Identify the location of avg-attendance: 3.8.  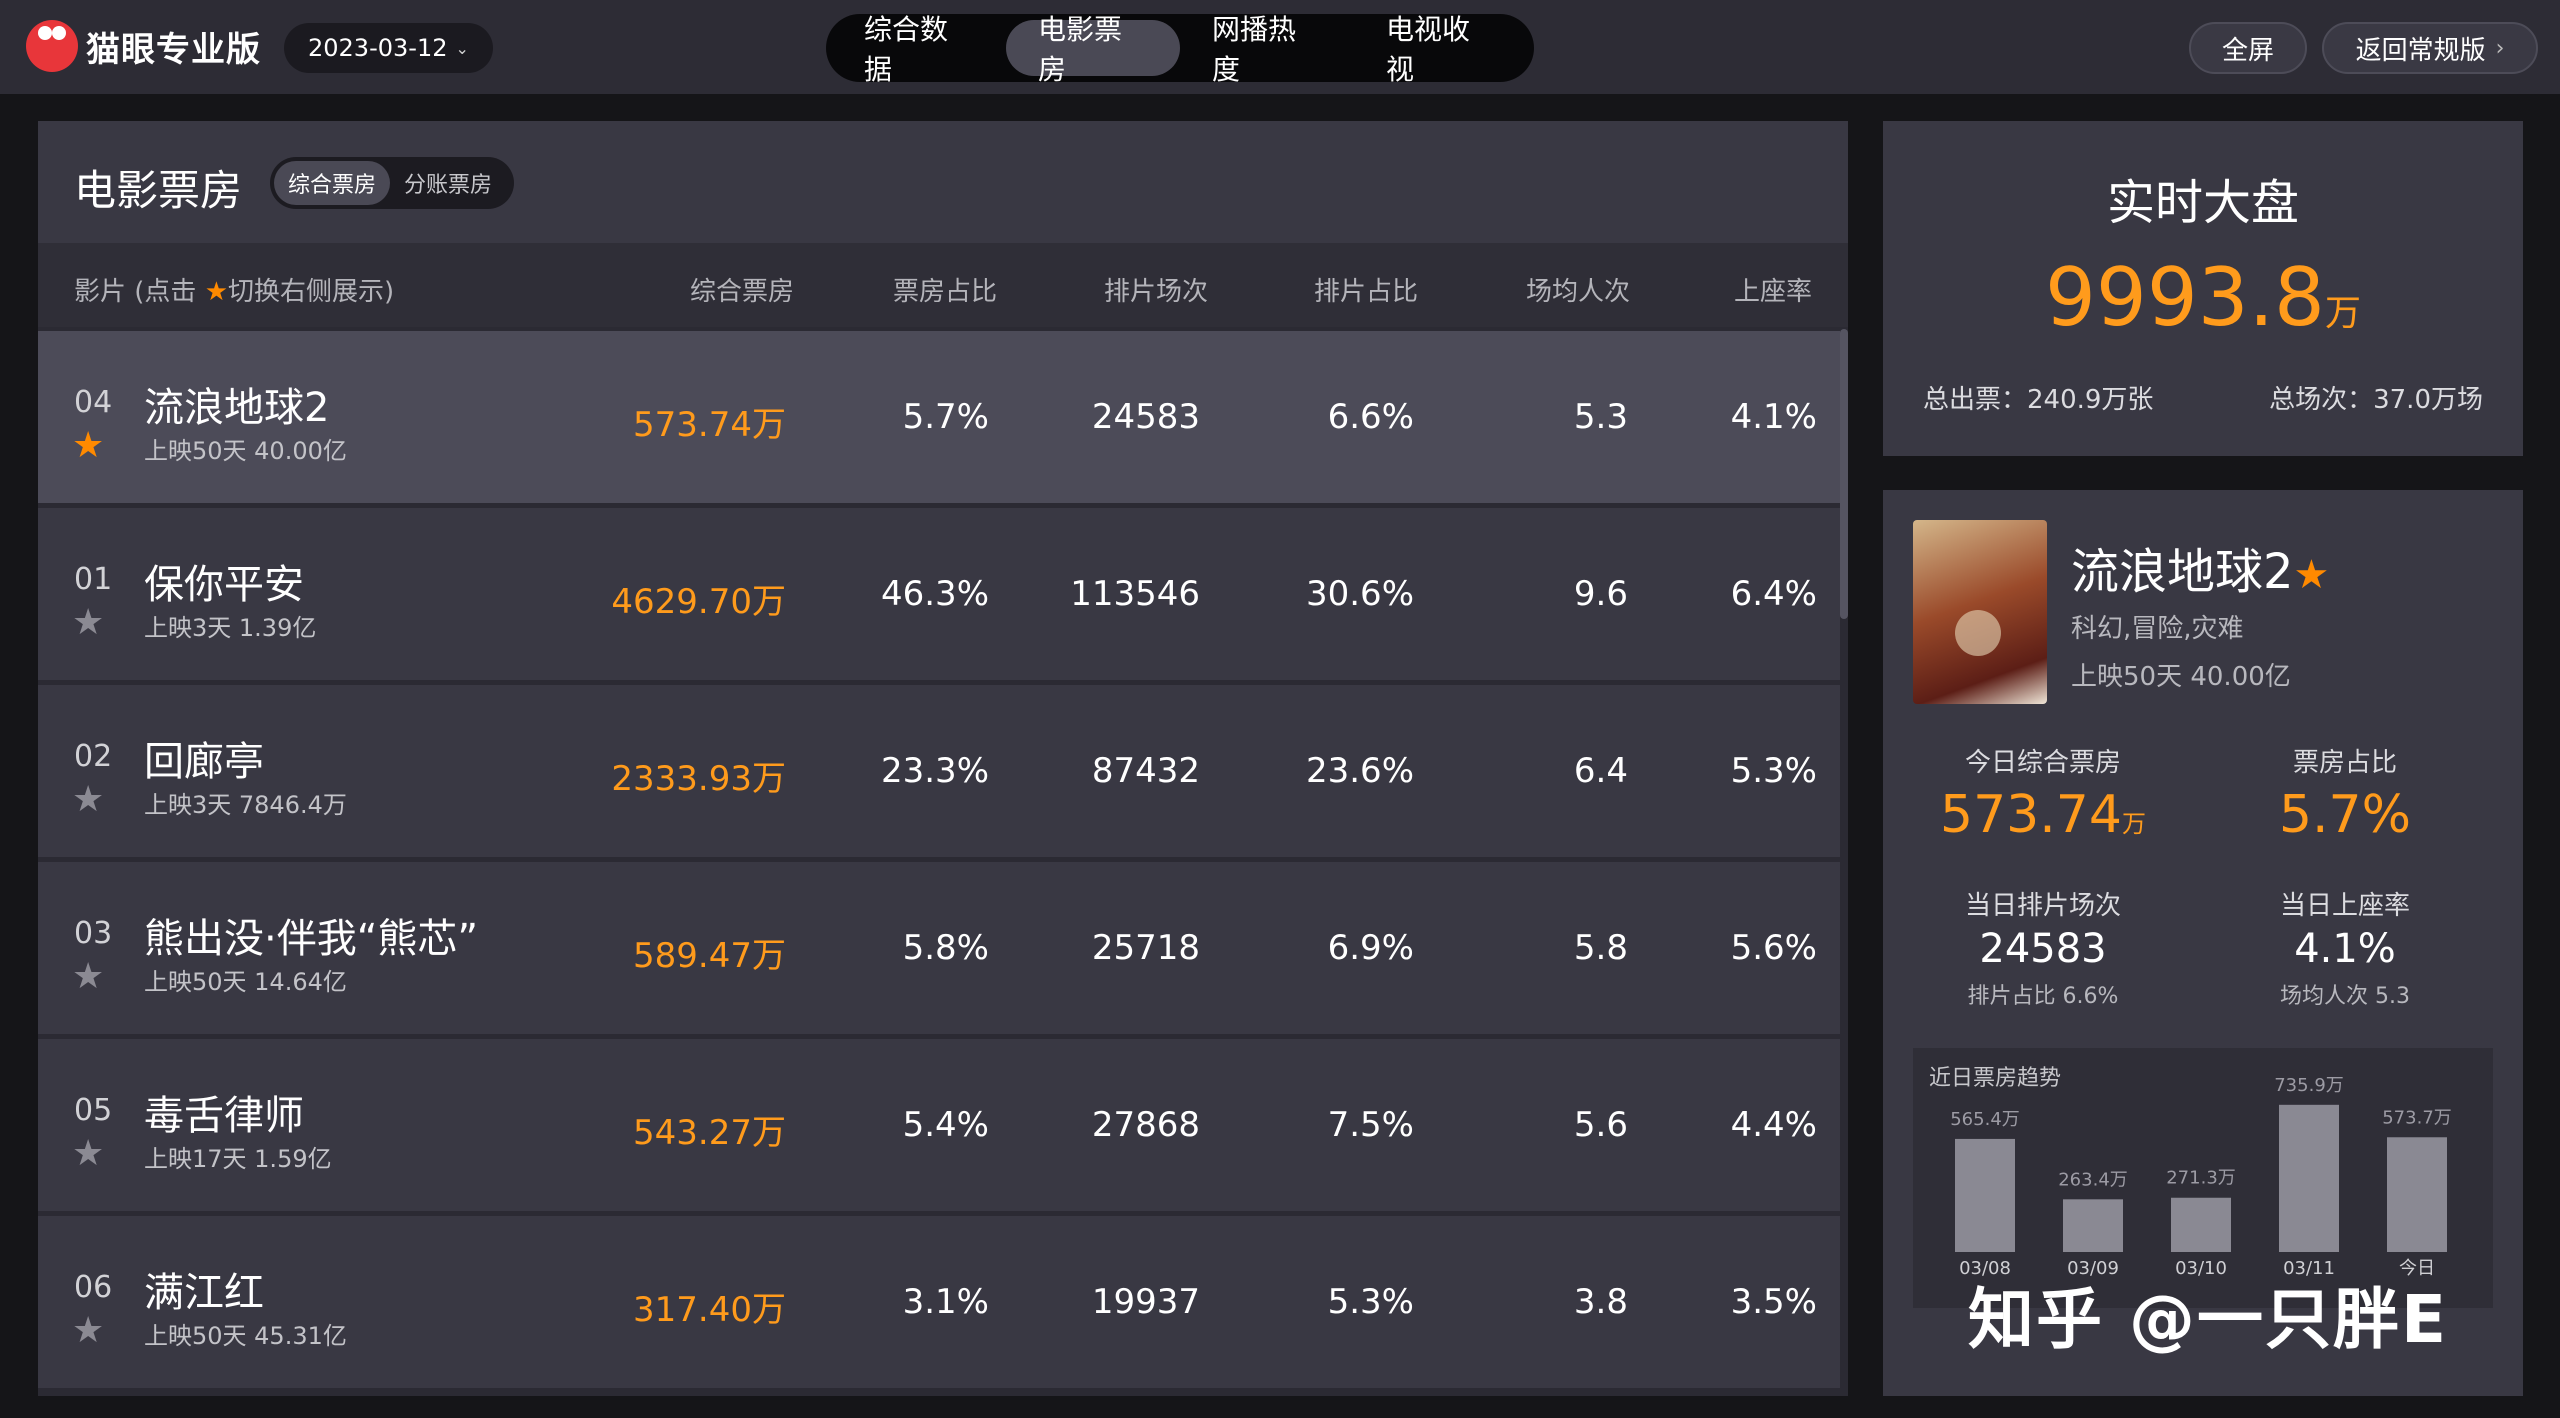
(1600, 1302).